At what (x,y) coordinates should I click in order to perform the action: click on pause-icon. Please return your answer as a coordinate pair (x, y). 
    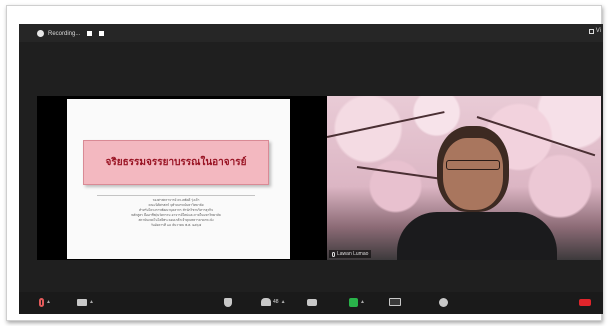
    Looking at the image, I should click on (90, 33).